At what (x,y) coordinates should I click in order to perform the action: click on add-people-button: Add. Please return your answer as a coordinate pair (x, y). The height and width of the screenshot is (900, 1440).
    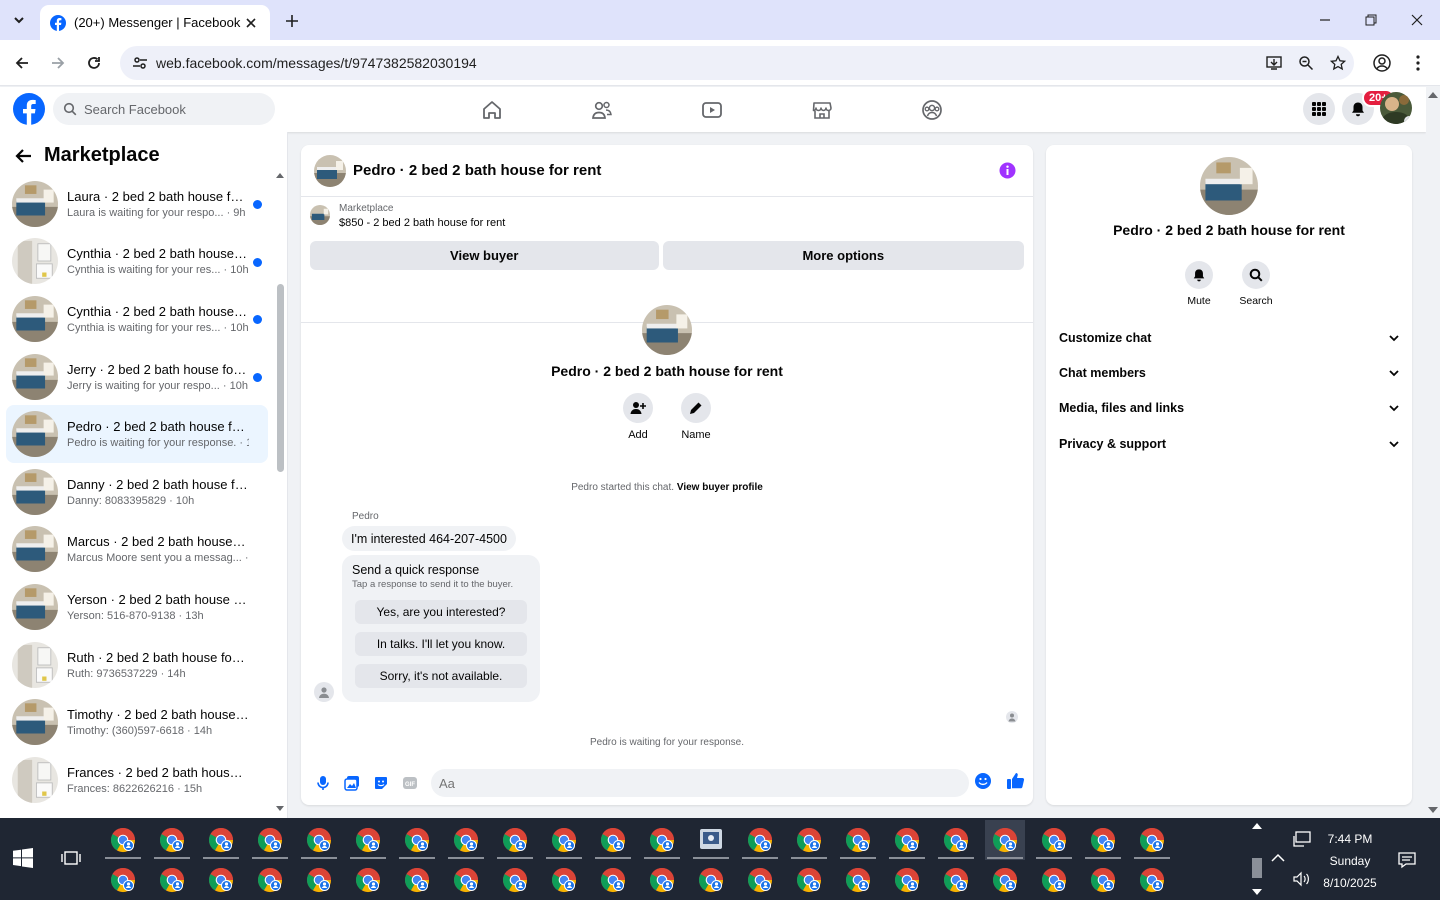
    Looking at the image, I should click on (638, 417).